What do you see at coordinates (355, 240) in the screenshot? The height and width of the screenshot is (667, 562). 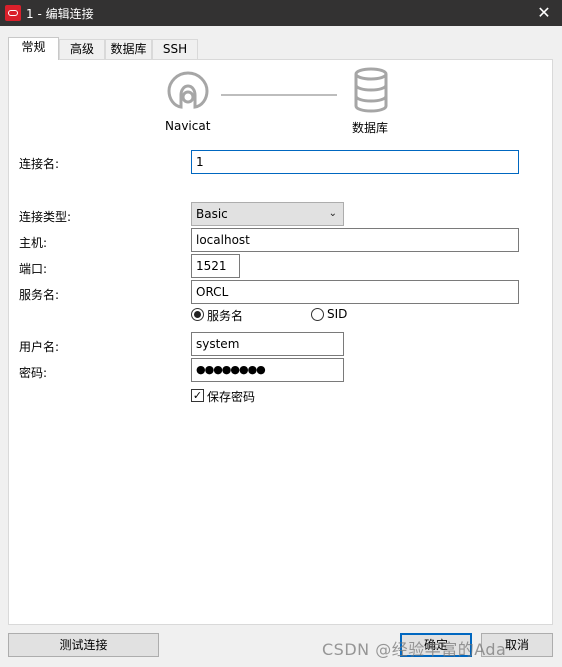 I see `host-input: localhost` at bounding box center [355, 240].